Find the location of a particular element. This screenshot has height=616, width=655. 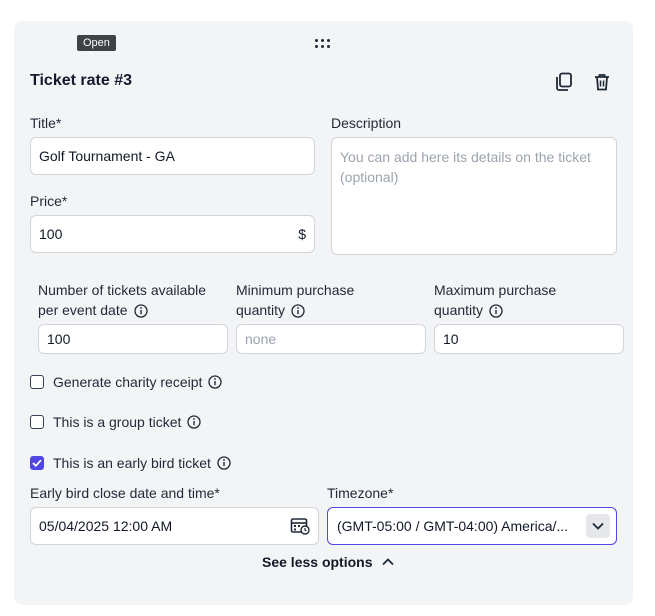

group-ticket-option: This is a group ticket is located at coordinates (116, 422).